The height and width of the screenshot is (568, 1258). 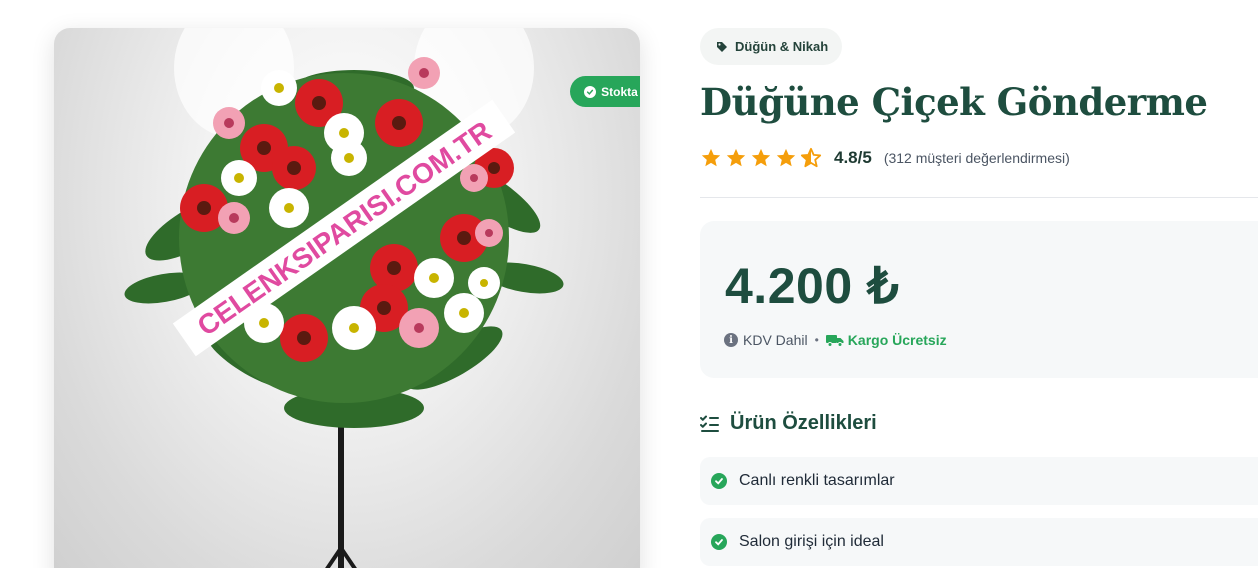 I want to click on star-rating, so click(x=761, y=158).